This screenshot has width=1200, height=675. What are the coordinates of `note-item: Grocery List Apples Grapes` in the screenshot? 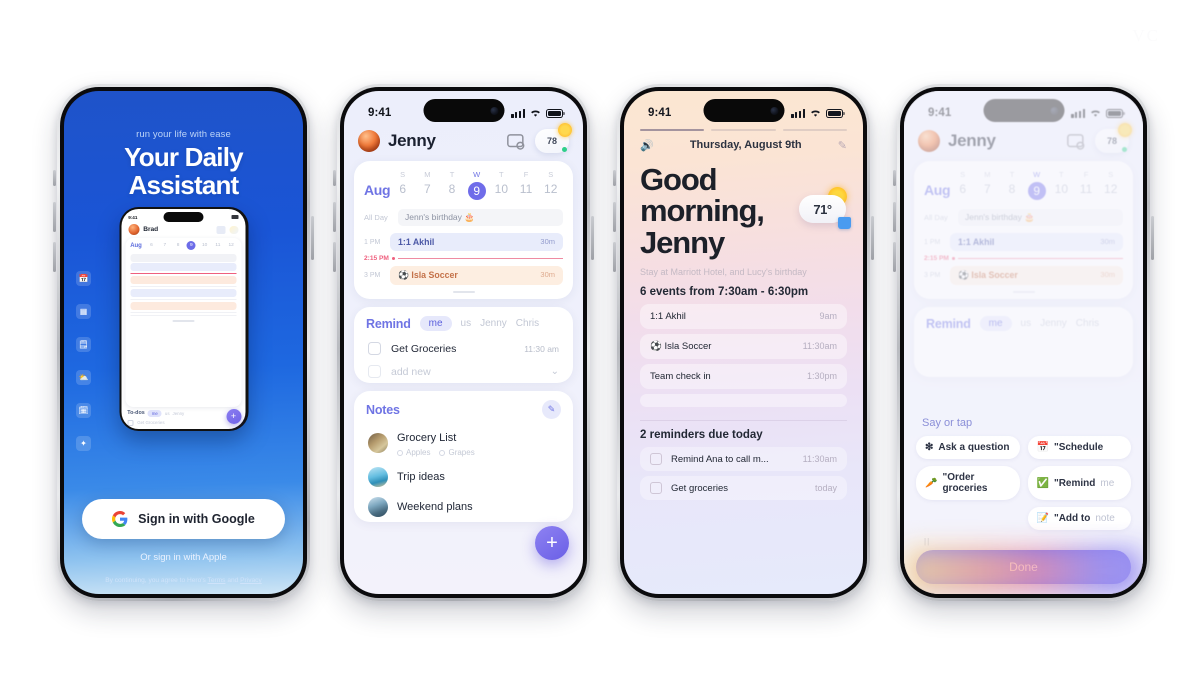 It's located at (463, 442).